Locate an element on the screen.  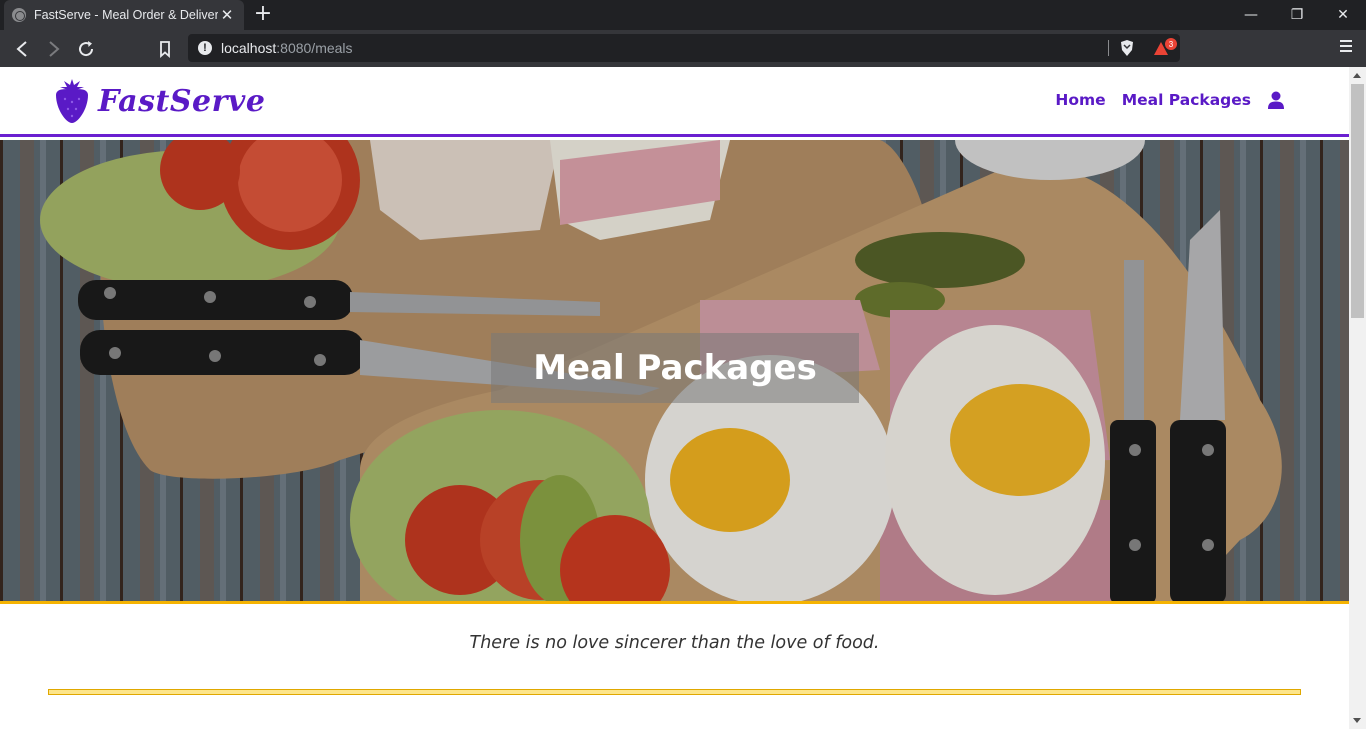
brave-shield-icon is located at coordinates (1127, 48).